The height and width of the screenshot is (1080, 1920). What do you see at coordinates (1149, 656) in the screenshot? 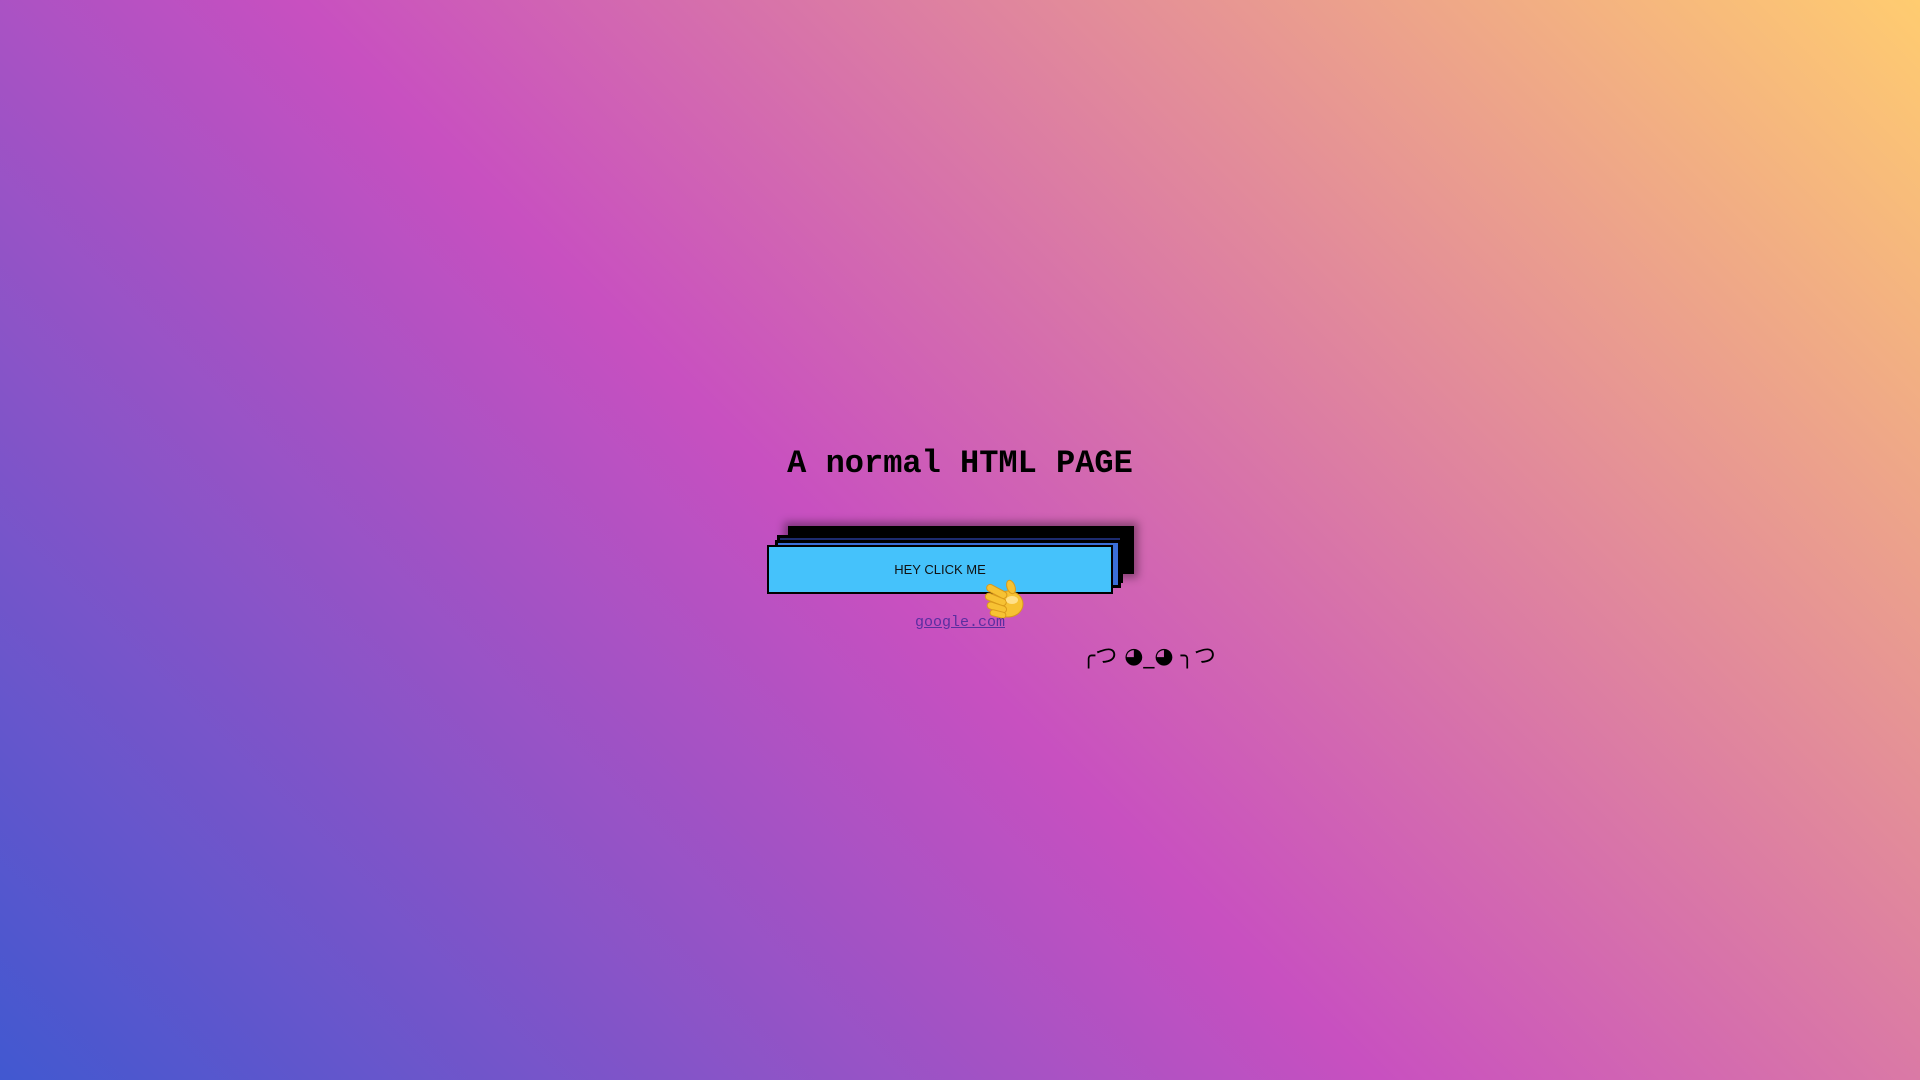
I see `kaomoji-text: ╭つ ◕_◕ ╮つ` at bounding box center [1149, 656].